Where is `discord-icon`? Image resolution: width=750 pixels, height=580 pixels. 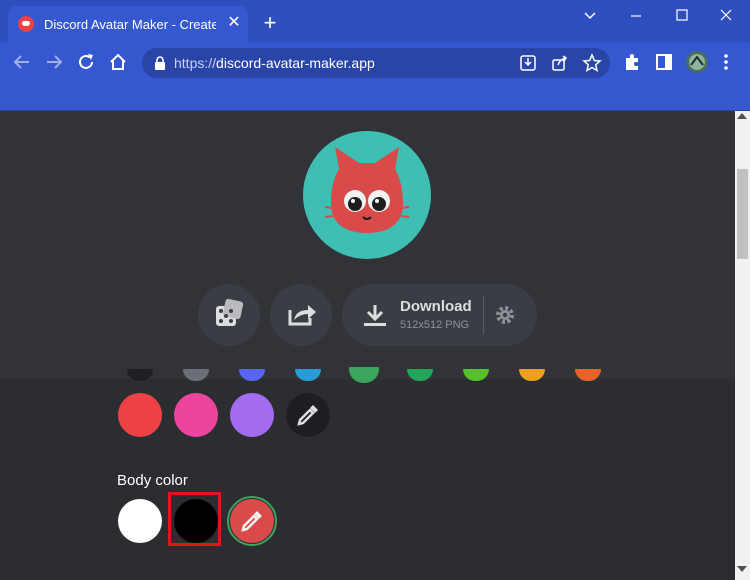
discord-icon is located at coordinates (26, 24).